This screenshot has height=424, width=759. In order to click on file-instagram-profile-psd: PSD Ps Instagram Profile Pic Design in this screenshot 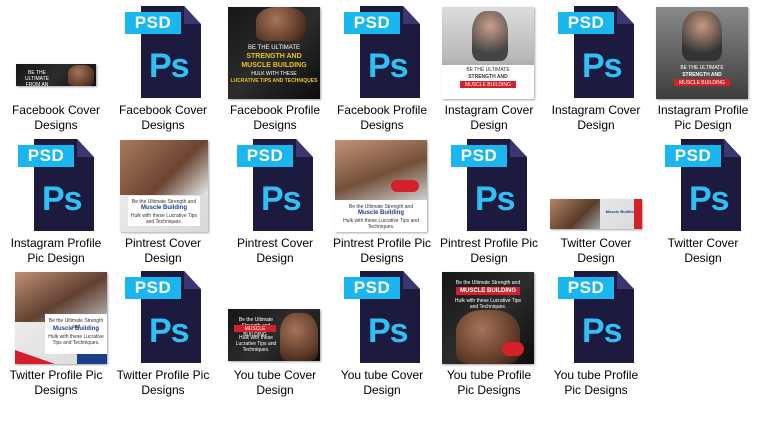, I will do `click(56, 200)`.